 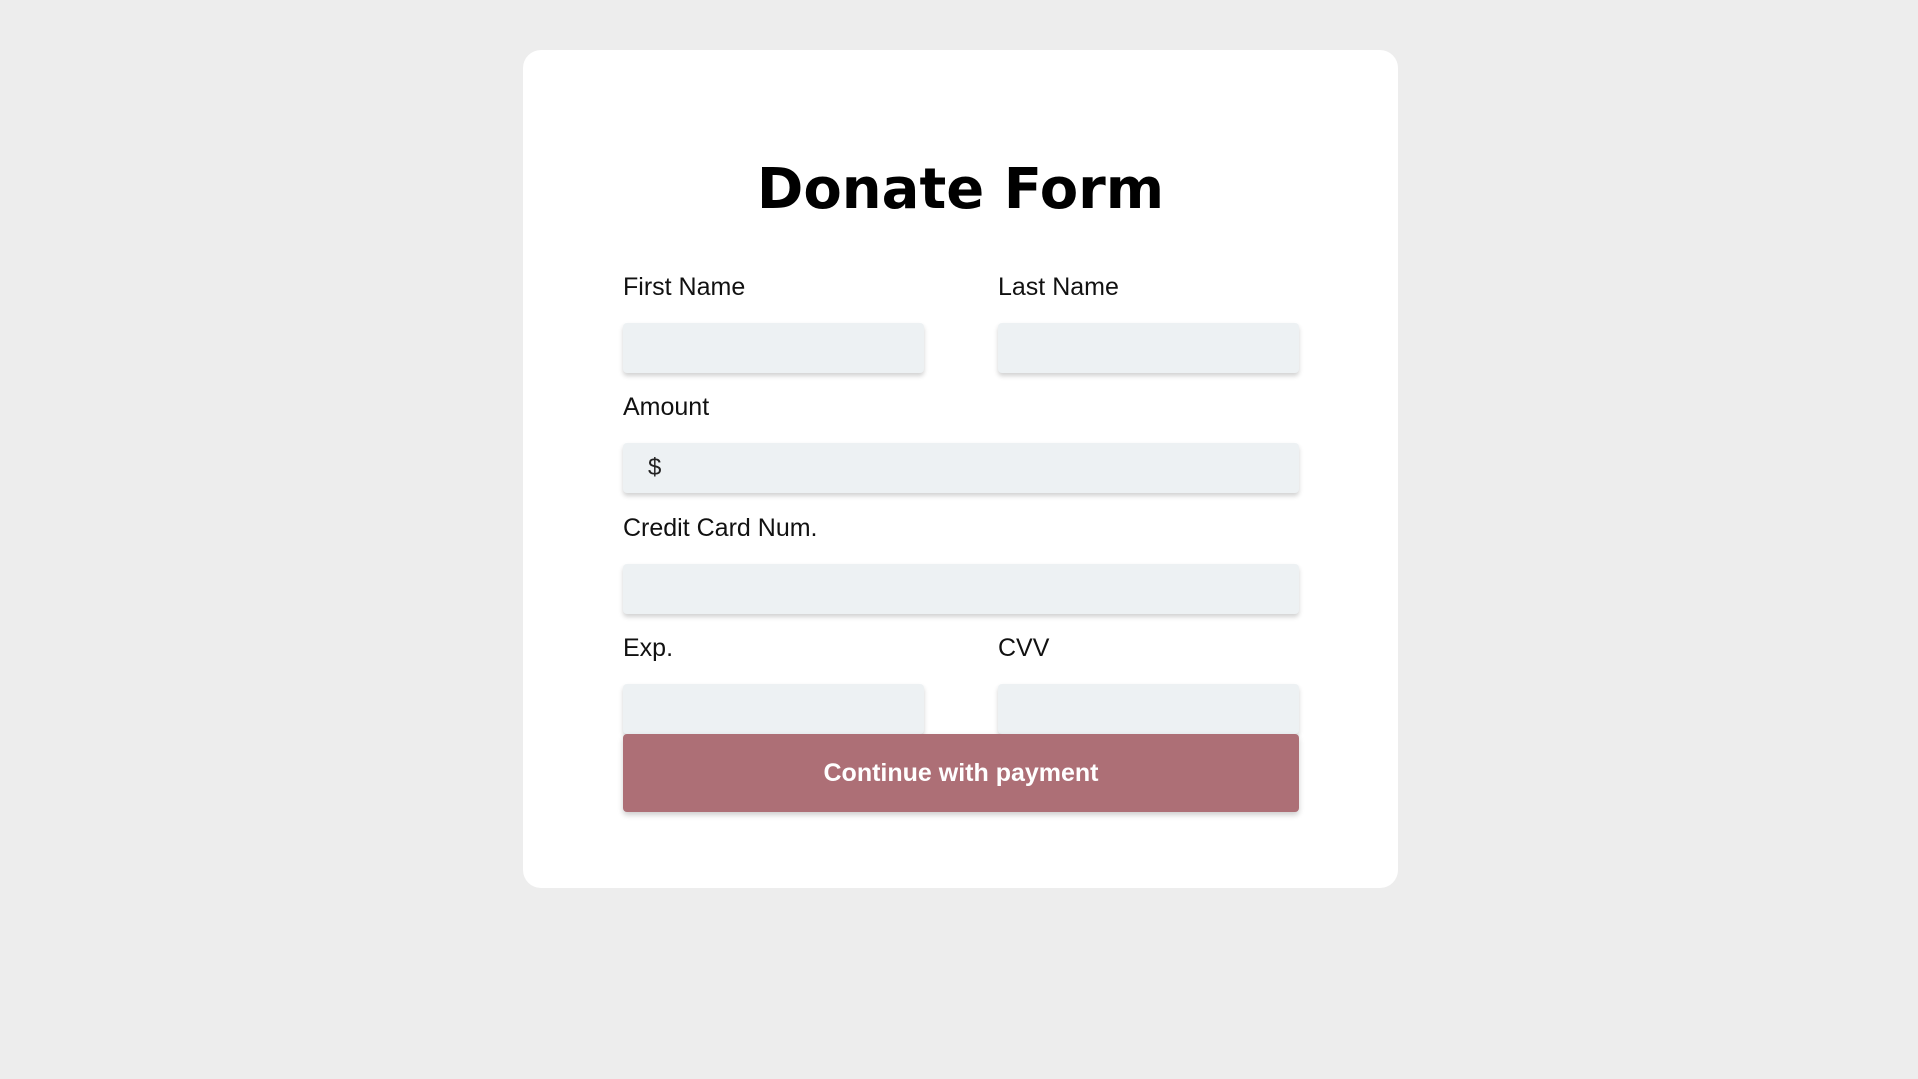 I want to click on cvv-label: CVV, so click(x=1024, y=648).